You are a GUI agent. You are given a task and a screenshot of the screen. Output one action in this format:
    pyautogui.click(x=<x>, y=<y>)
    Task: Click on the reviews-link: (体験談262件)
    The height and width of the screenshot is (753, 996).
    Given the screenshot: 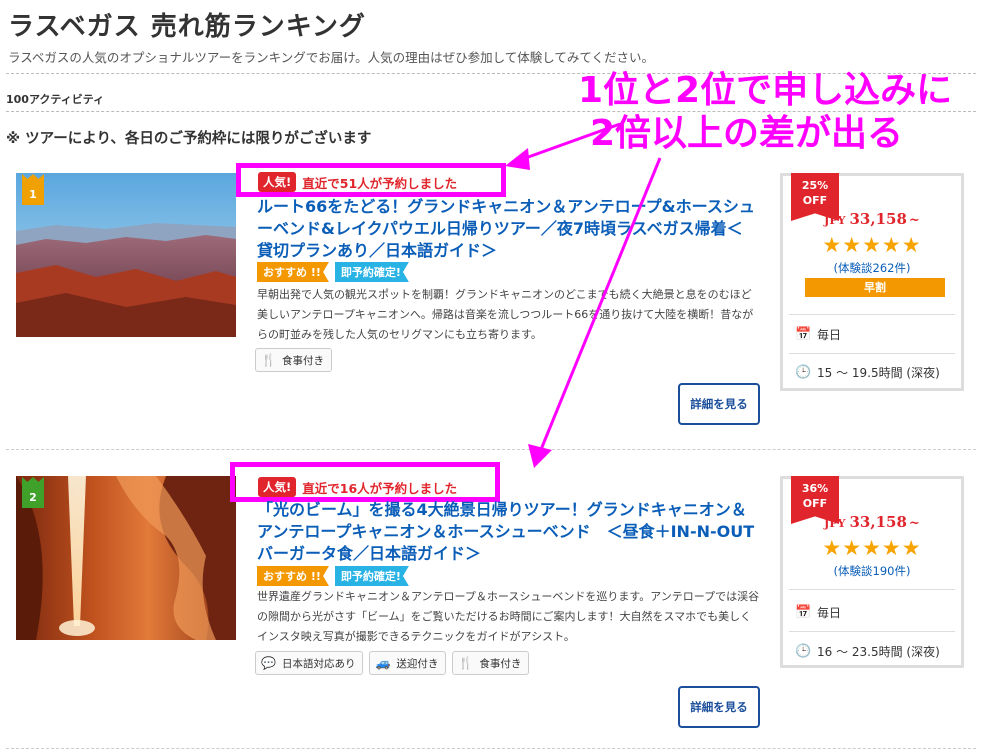 What is the action you would take?
    pyautogui.click(x=872, y=268)
    